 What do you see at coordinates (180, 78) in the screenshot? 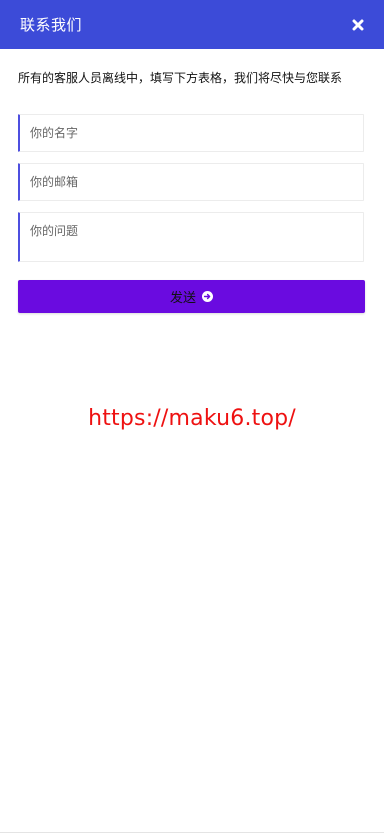
I see `offline-notice: 所有的客服人员离线中，填写下方表格，我们将尽快与您联系` at bounding box center [180, 78].